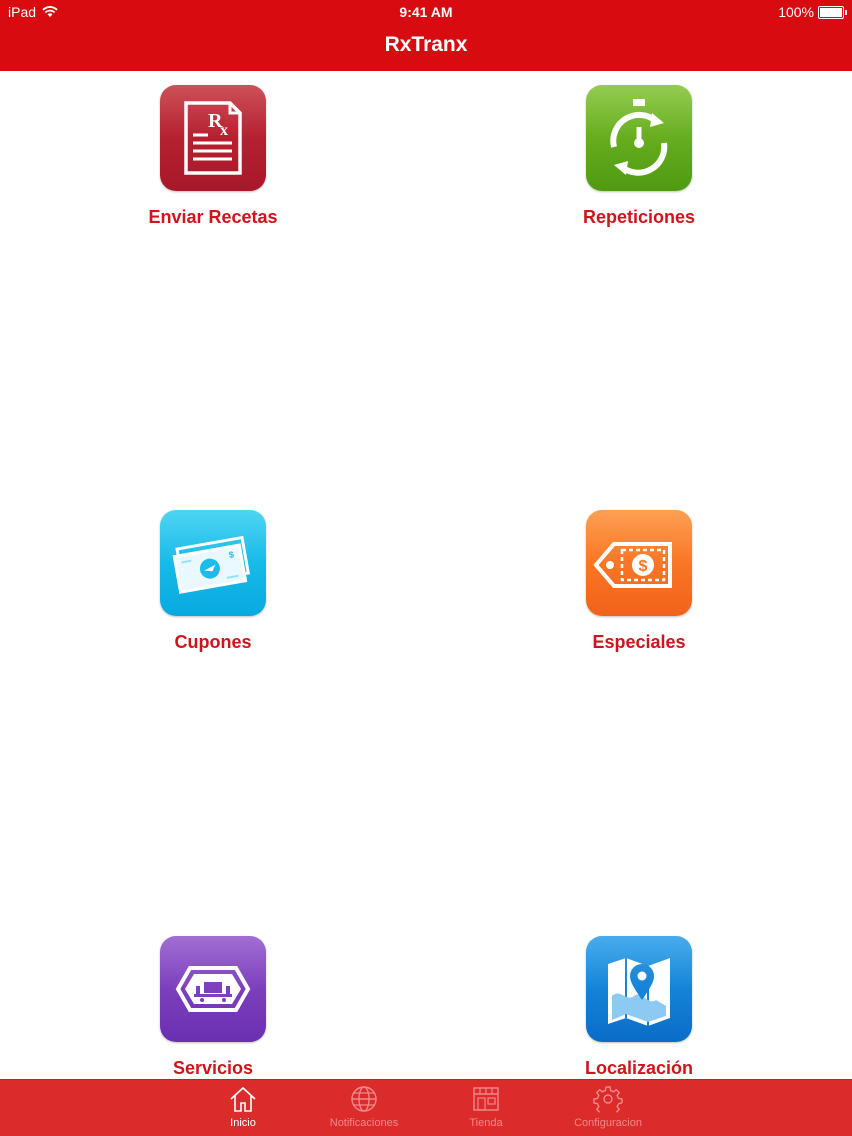 Image resolution: width=852 pixels, height=1136 pixels. What do you see at coordinates (639, 138) in the screenshot?
I see `refill-timer-icon` at bounding box center [639, 138].